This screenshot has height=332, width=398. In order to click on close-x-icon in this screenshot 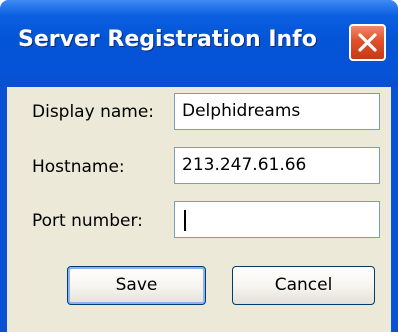, I will do `click(367, 42)`.